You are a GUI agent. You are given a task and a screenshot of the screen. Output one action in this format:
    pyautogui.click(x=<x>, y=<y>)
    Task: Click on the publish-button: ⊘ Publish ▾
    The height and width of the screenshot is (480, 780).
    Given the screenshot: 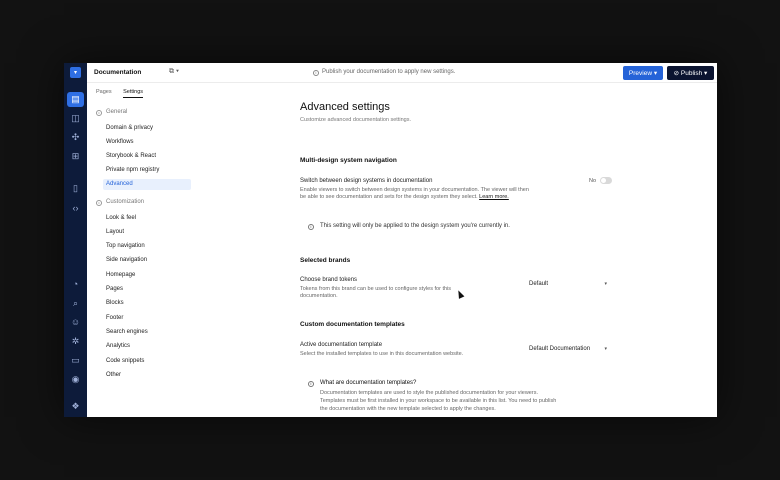 What is the action you would take?
    pyautogui.click(x=690, y=73)
    